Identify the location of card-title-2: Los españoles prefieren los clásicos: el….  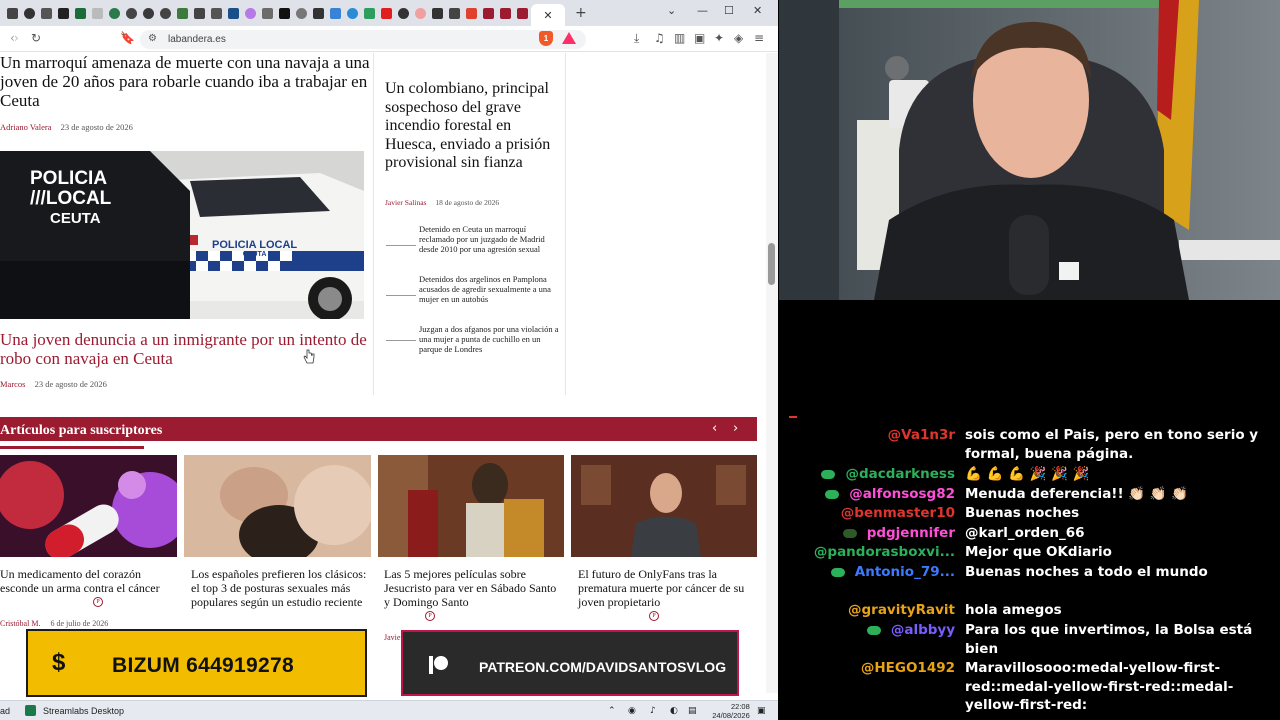
(279, 588).